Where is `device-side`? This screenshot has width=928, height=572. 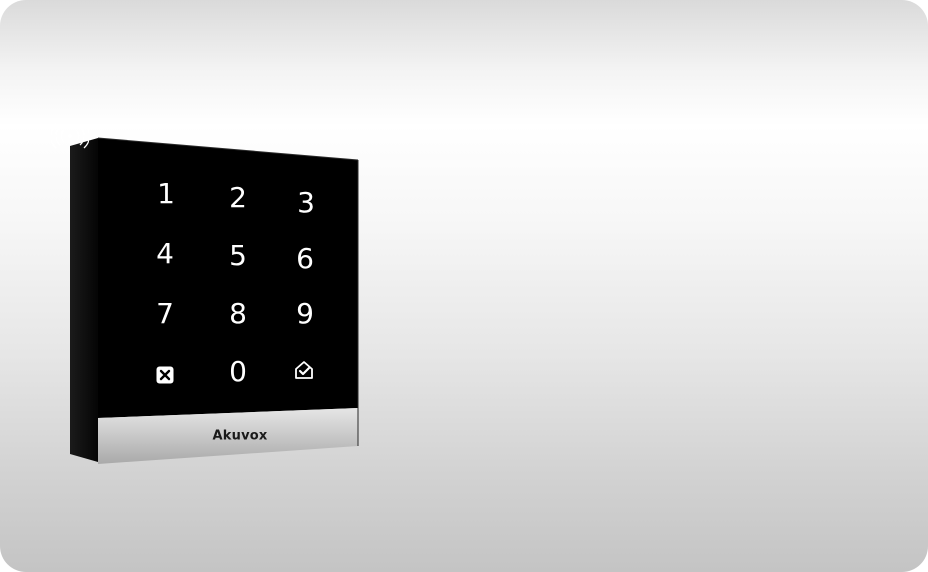 device-side is located at coordinates (84, 300).